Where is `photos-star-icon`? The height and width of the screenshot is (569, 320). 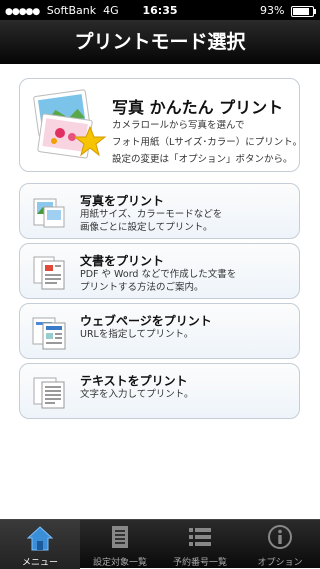
photos-star-icon is located at coordinates (70, 124).